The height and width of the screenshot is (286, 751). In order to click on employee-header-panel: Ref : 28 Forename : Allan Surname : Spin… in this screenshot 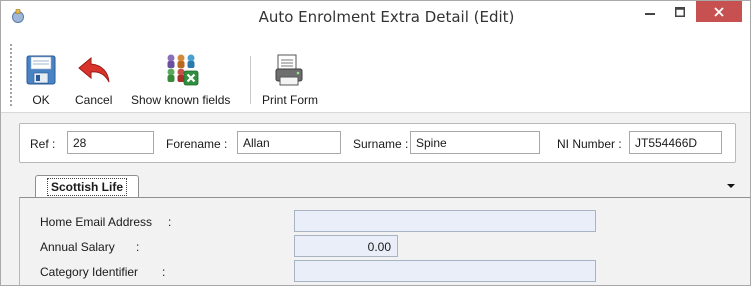, I will do `click(377, 143)`.